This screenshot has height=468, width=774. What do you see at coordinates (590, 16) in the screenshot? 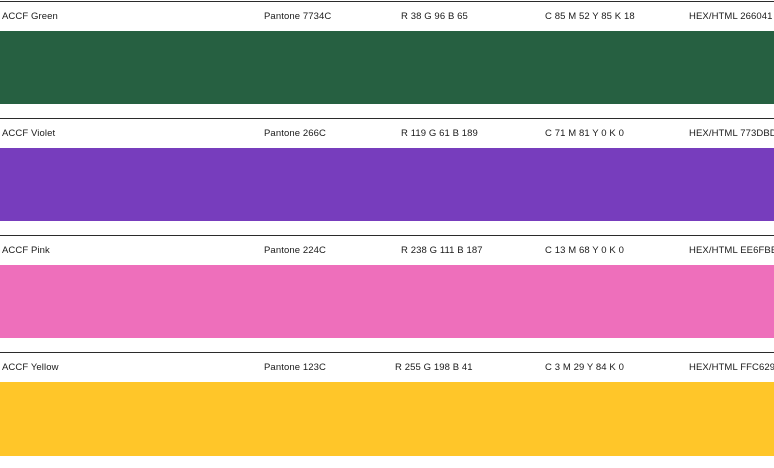
I see `cmyk-values: C 85 M 52 Y 85 K 18` at bounding box center [590, 16].